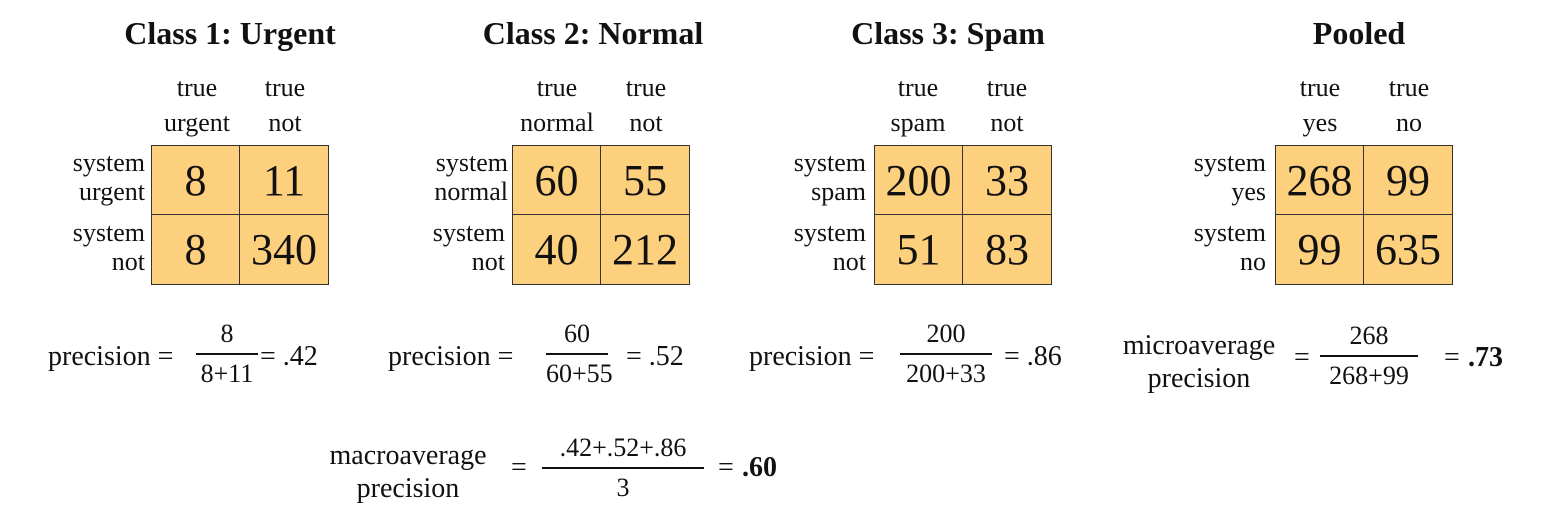  Describe the element at coordinates (557, 105) in the screenshot. I see `col-header-true-normal: true normal` at that location.